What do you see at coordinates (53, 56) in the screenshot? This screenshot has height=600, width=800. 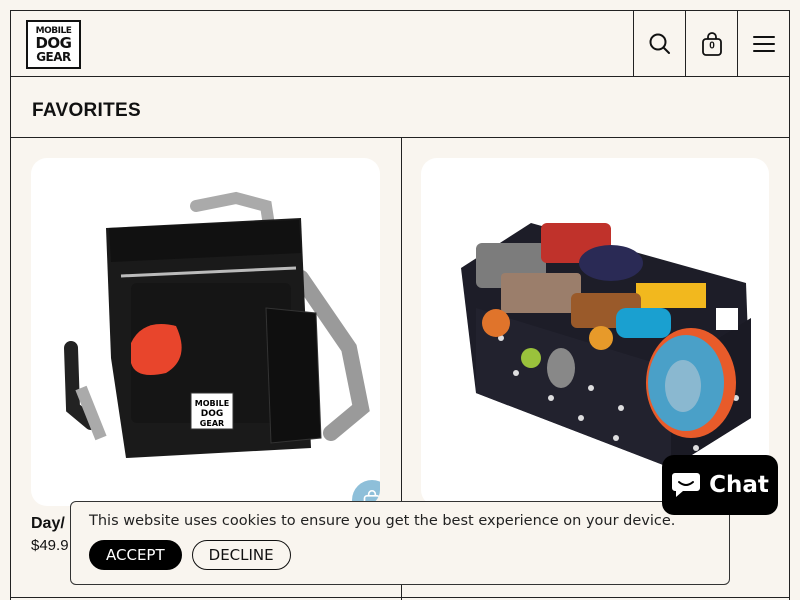 I see `logo-line-3: GEAR` at bounding box center [53, 56].